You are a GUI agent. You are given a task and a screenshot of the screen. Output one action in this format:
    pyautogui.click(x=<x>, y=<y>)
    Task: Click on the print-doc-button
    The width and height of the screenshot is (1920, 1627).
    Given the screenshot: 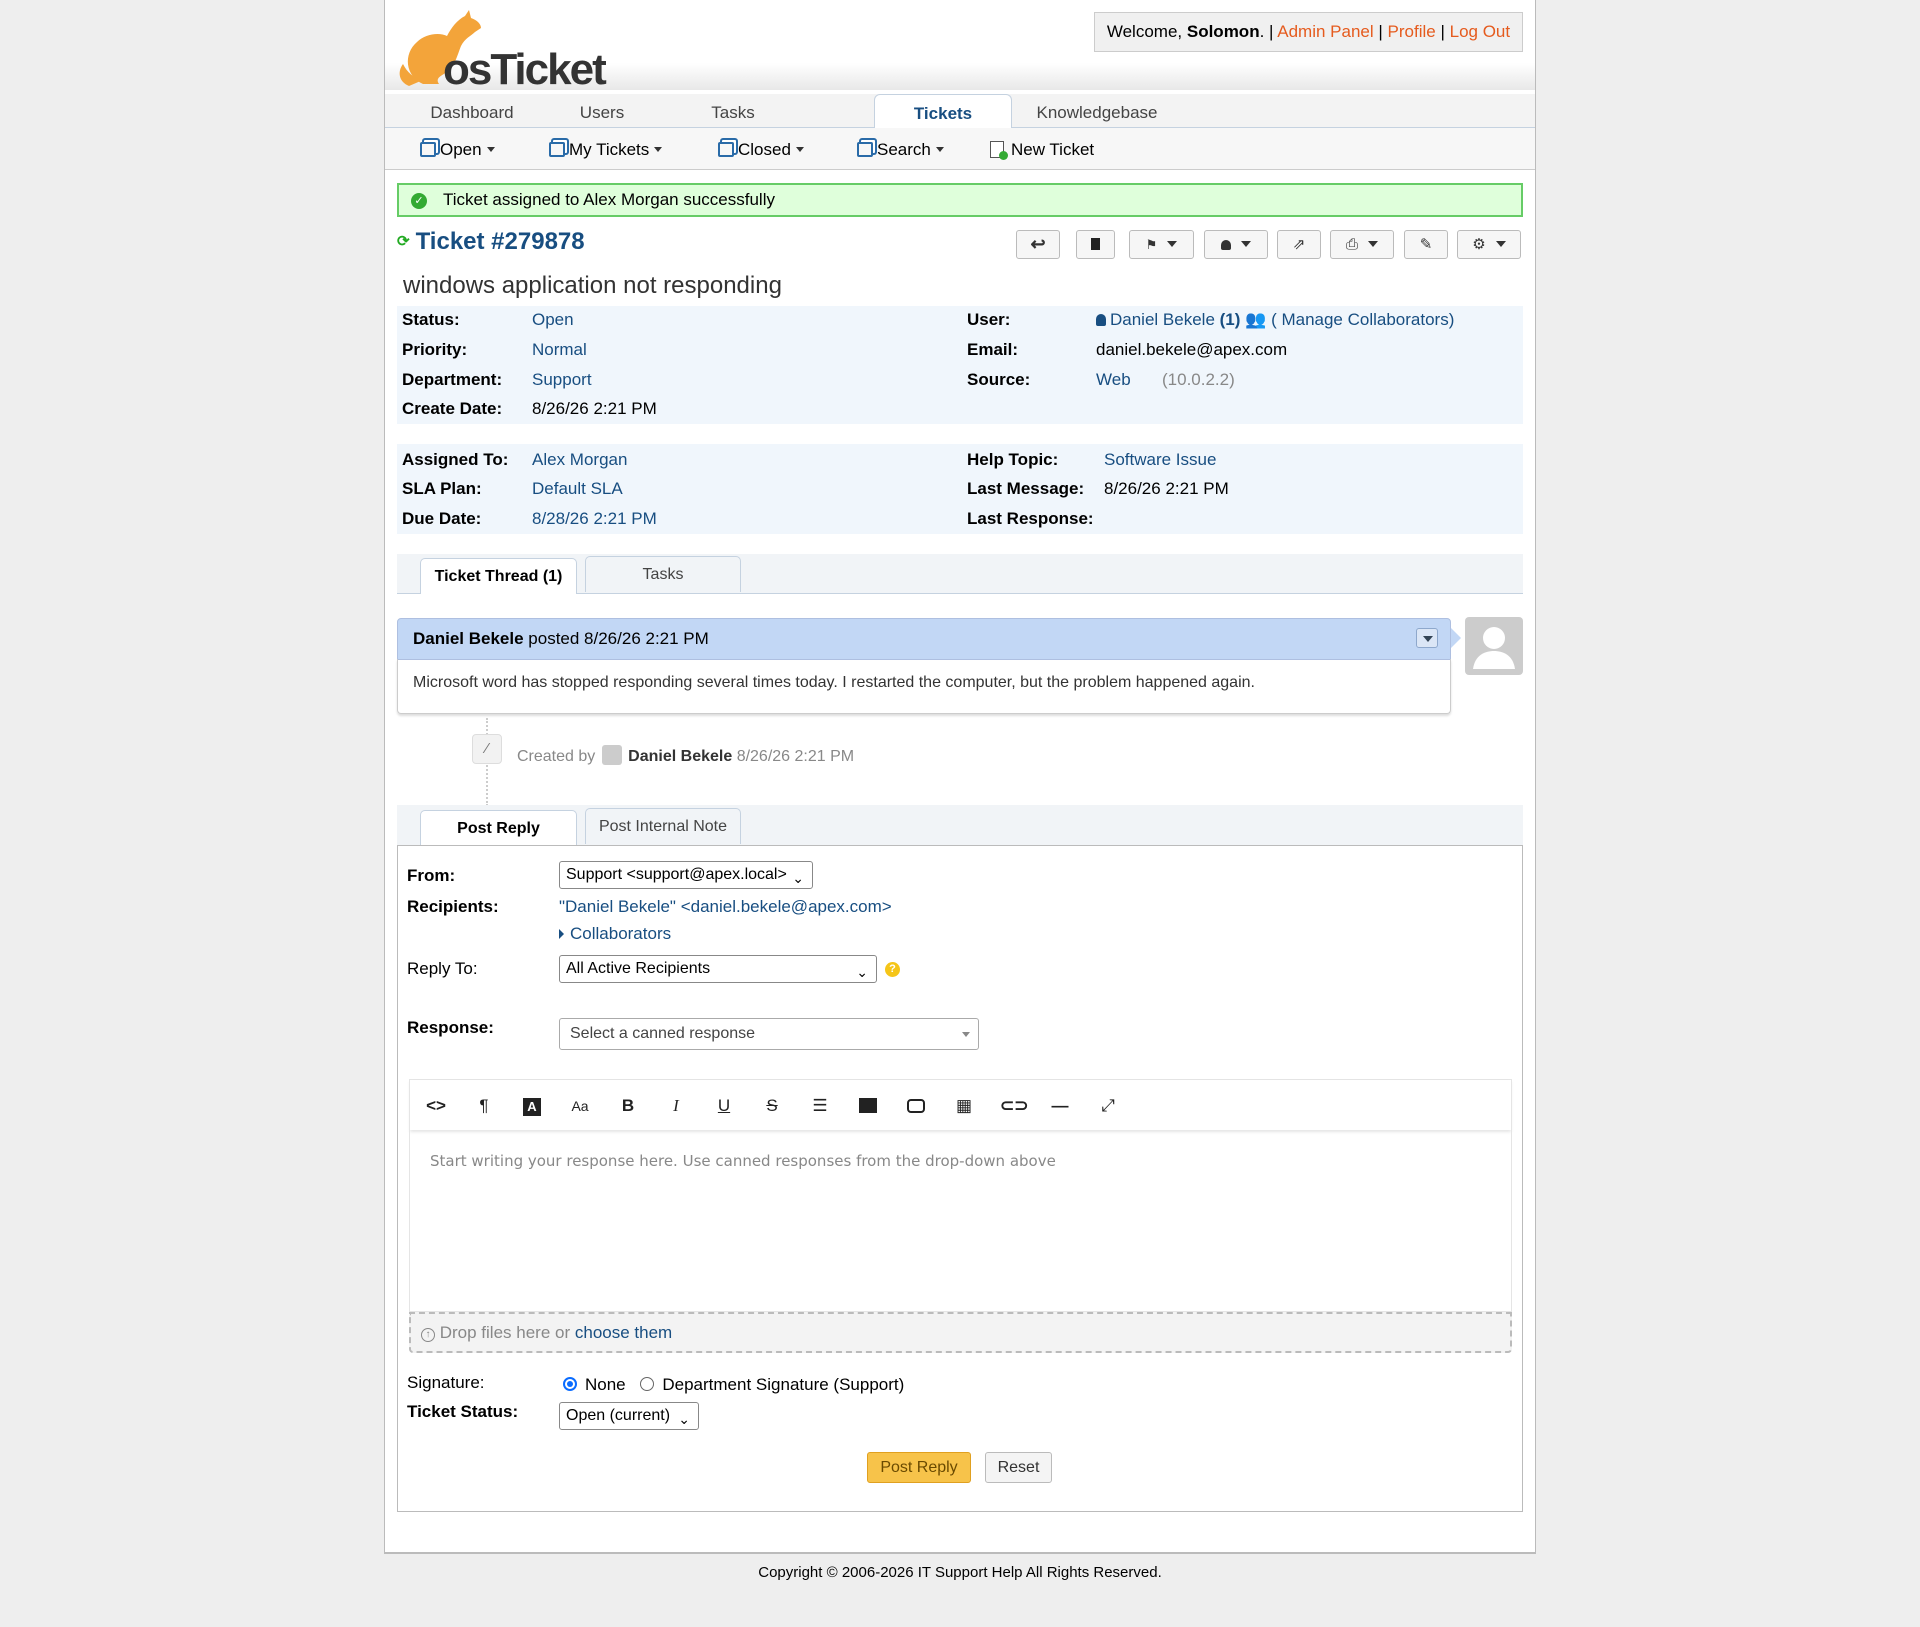 What is the action you would take?
    pyautogui.click(x=1095, y=244)
    